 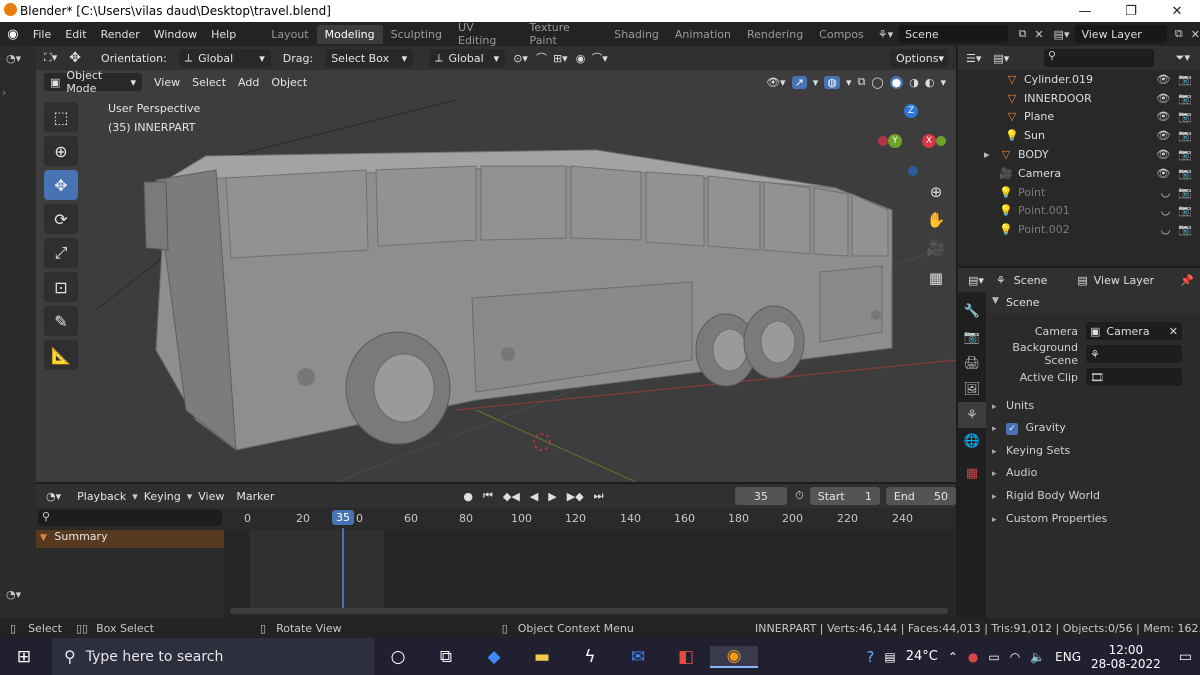 What do you see at coordinates (1012, 429) in the screenshot?
I see `gravity-checkbox: ✓` at bounding box center [1012, 429].